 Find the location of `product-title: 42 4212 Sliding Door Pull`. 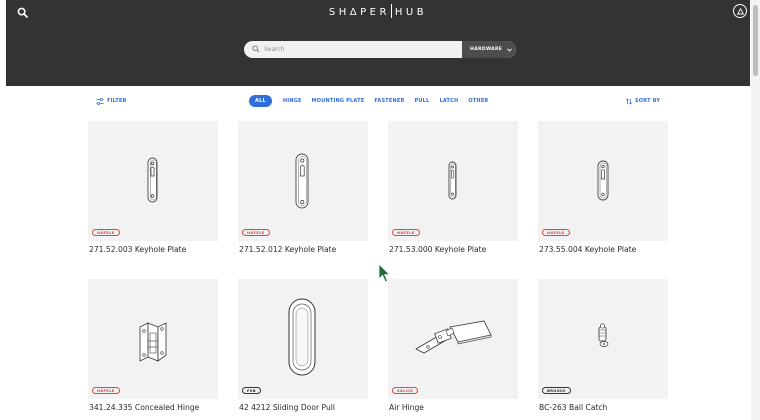

product-title: 42 4212 Sliding Door Pull is located at coordinates (287, 407).